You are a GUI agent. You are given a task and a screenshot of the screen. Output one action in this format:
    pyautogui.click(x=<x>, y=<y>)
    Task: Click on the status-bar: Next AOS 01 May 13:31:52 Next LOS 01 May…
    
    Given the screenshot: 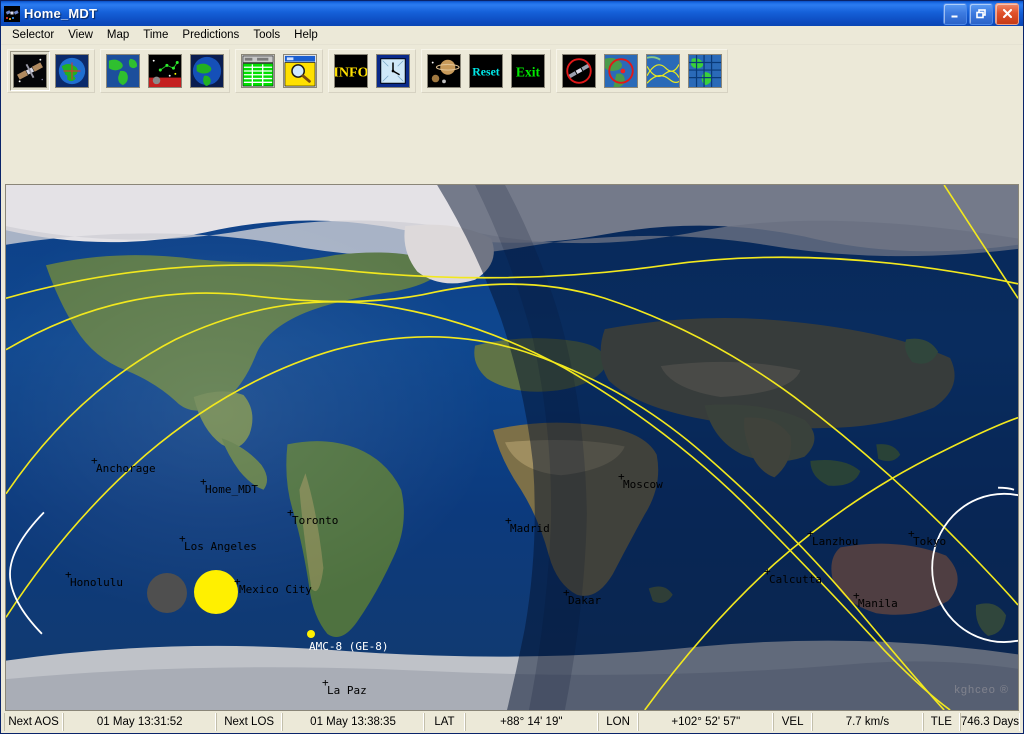 What is the action you would take?
    pyautogui.click(x=512, y=722)
    